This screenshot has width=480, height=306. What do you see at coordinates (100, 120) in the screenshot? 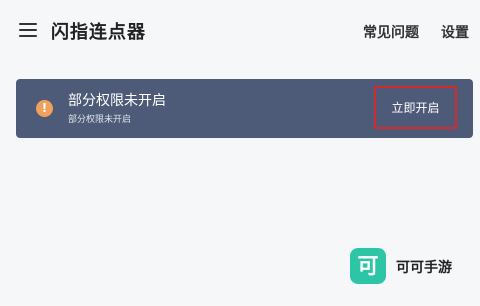
I see `banner-subtitle: 部分权限未开启` at bounding box center [100, 120].